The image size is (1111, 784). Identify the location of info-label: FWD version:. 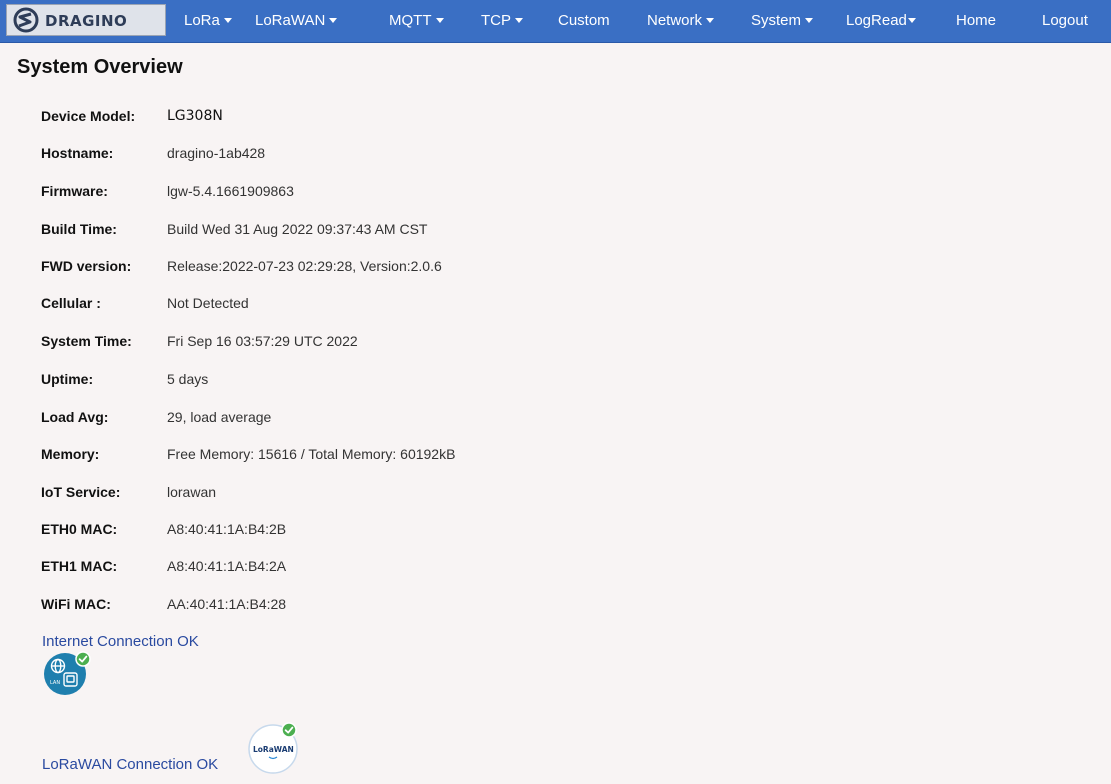
(86, 266).